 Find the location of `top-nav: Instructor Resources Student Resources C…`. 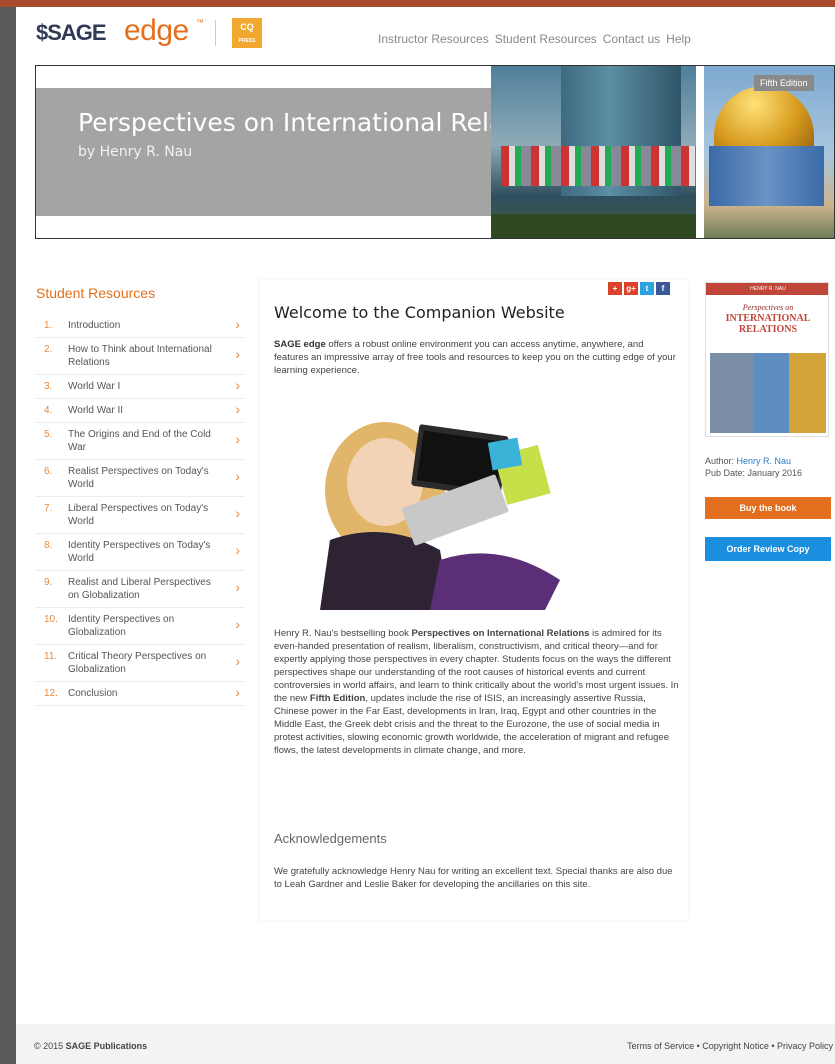

top-nav: Instructor Resources Student Resources C… is located at coordinates (534, 39).